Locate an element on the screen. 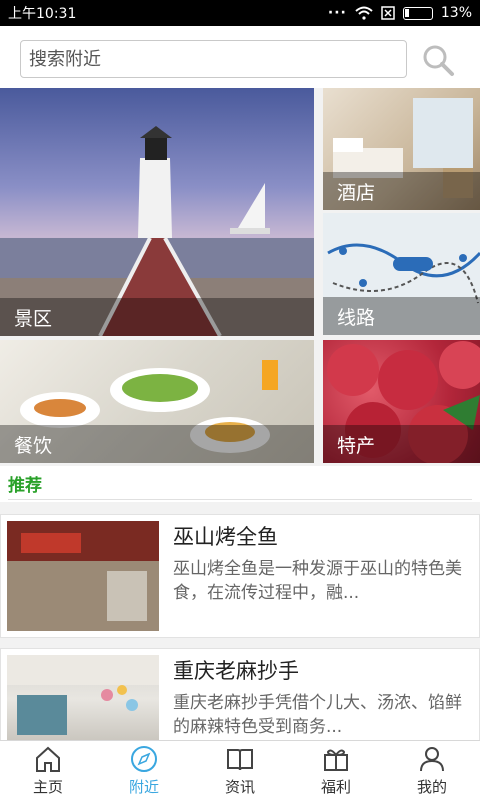 The image size is (480, 800). home-icon is located at coordinates (48, 759).